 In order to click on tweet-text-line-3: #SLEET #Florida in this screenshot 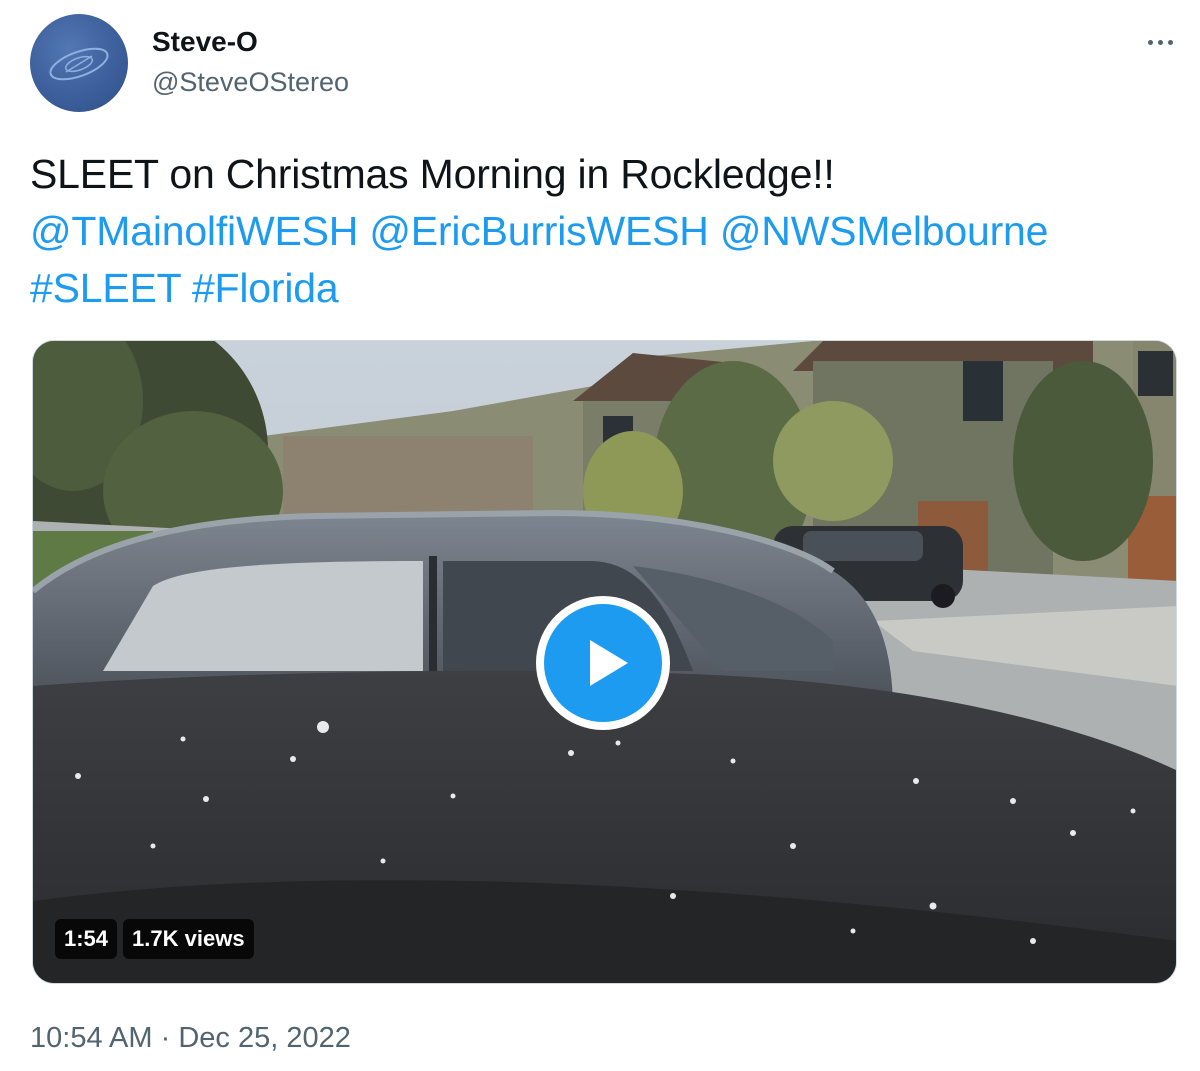, I will do `click(605, 288)`.